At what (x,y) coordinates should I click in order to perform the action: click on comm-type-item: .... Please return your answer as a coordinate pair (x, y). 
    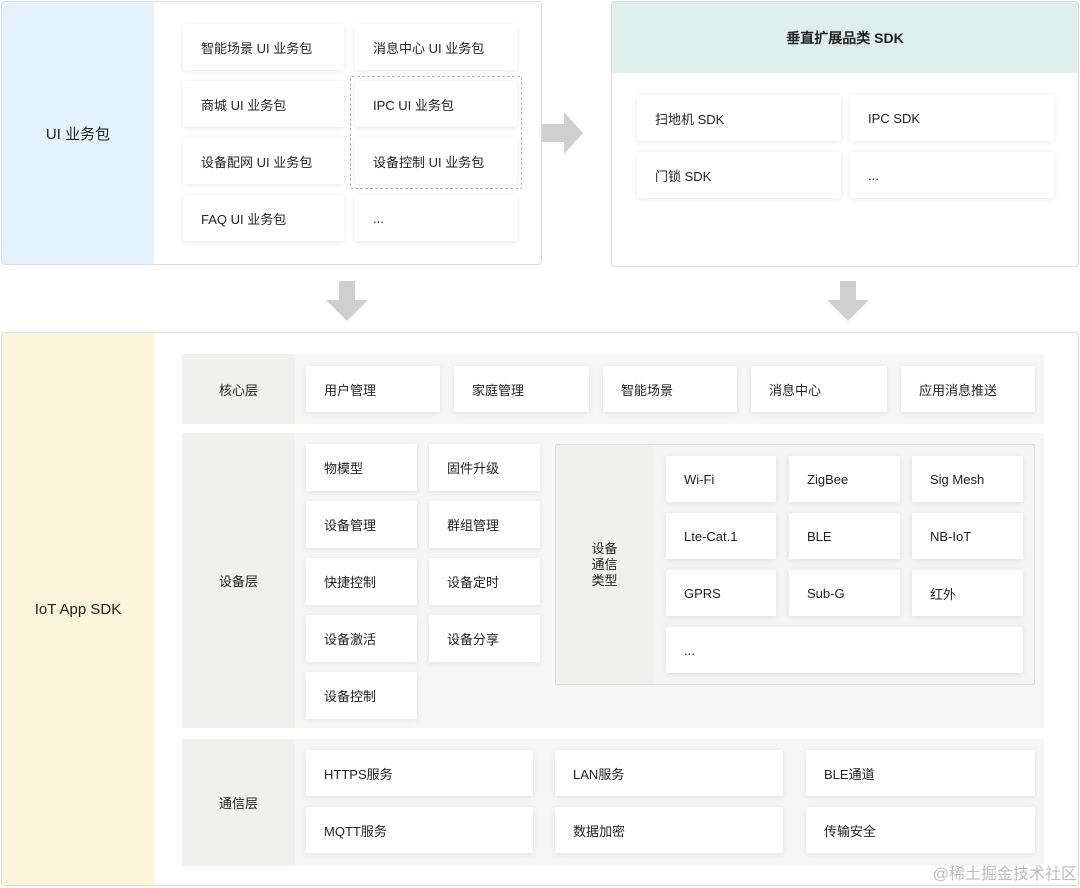
    Looking at the image, I should click on (844, 650).